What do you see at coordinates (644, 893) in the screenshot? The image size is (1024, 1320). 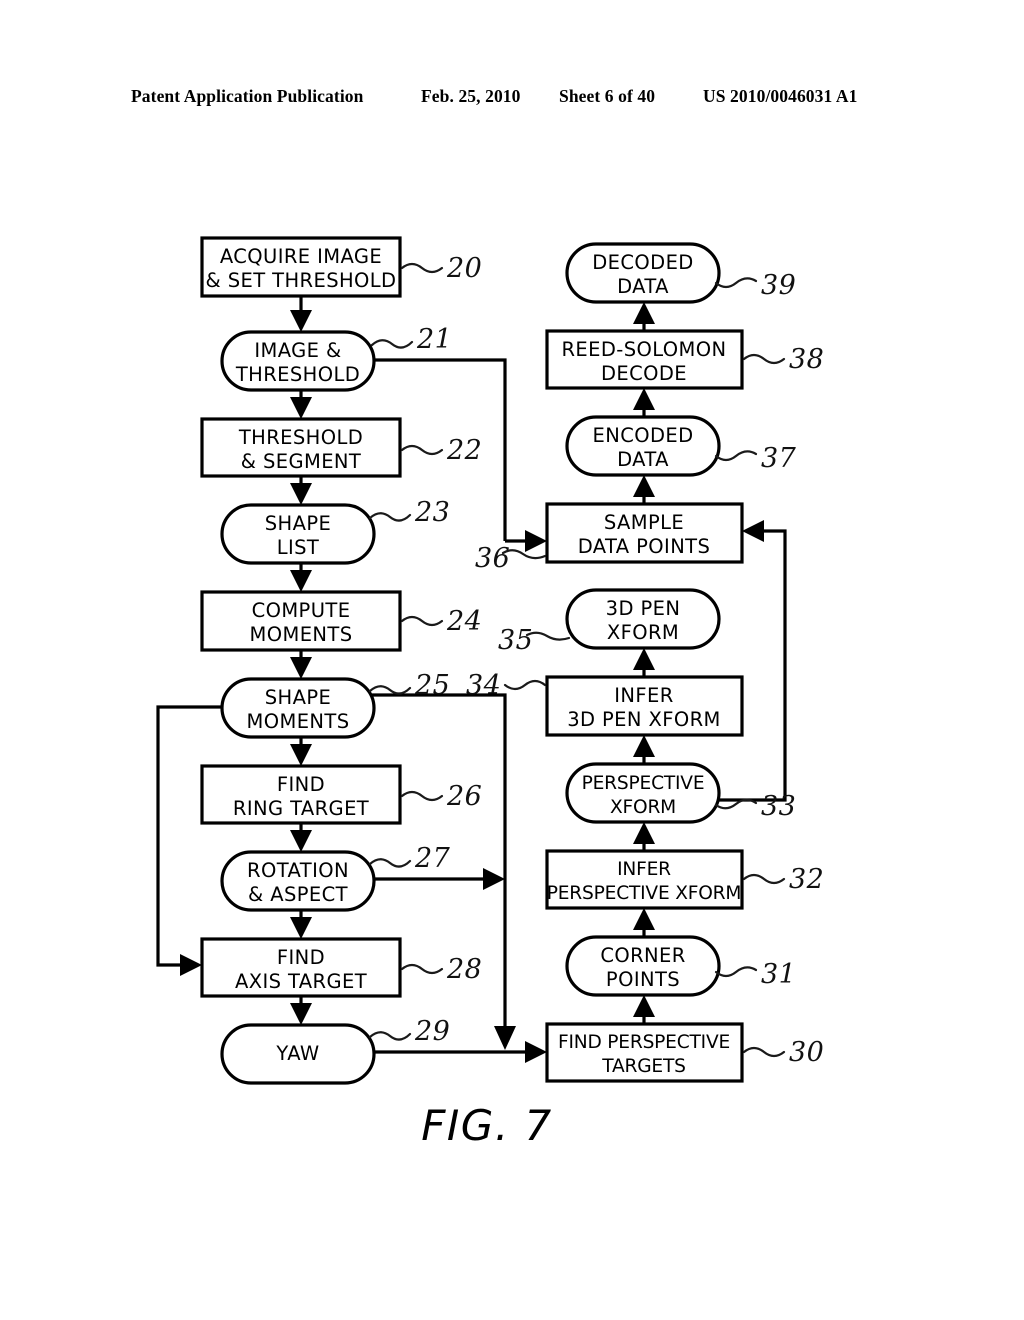 I see `node-32-label-line2: PERSPECTIVE XFORM` at bounding box center [644, 893].